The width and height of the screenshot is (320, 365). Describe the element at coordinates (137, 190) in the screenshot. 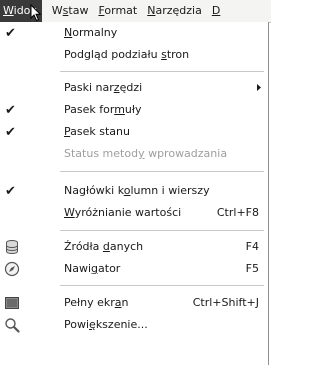

I see `menu-item-naglowki-label: Nagłówki kolumn i wierszy` at that location.